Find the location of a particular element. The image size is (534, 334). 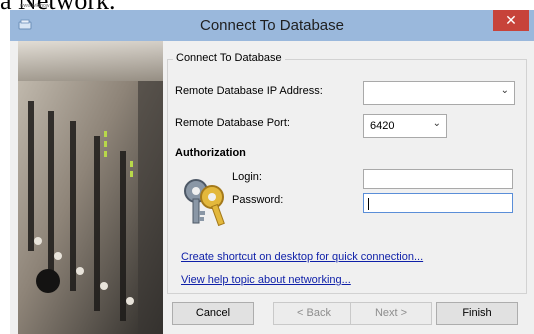

port-value: 6420 is located at coordinates (382, 126).